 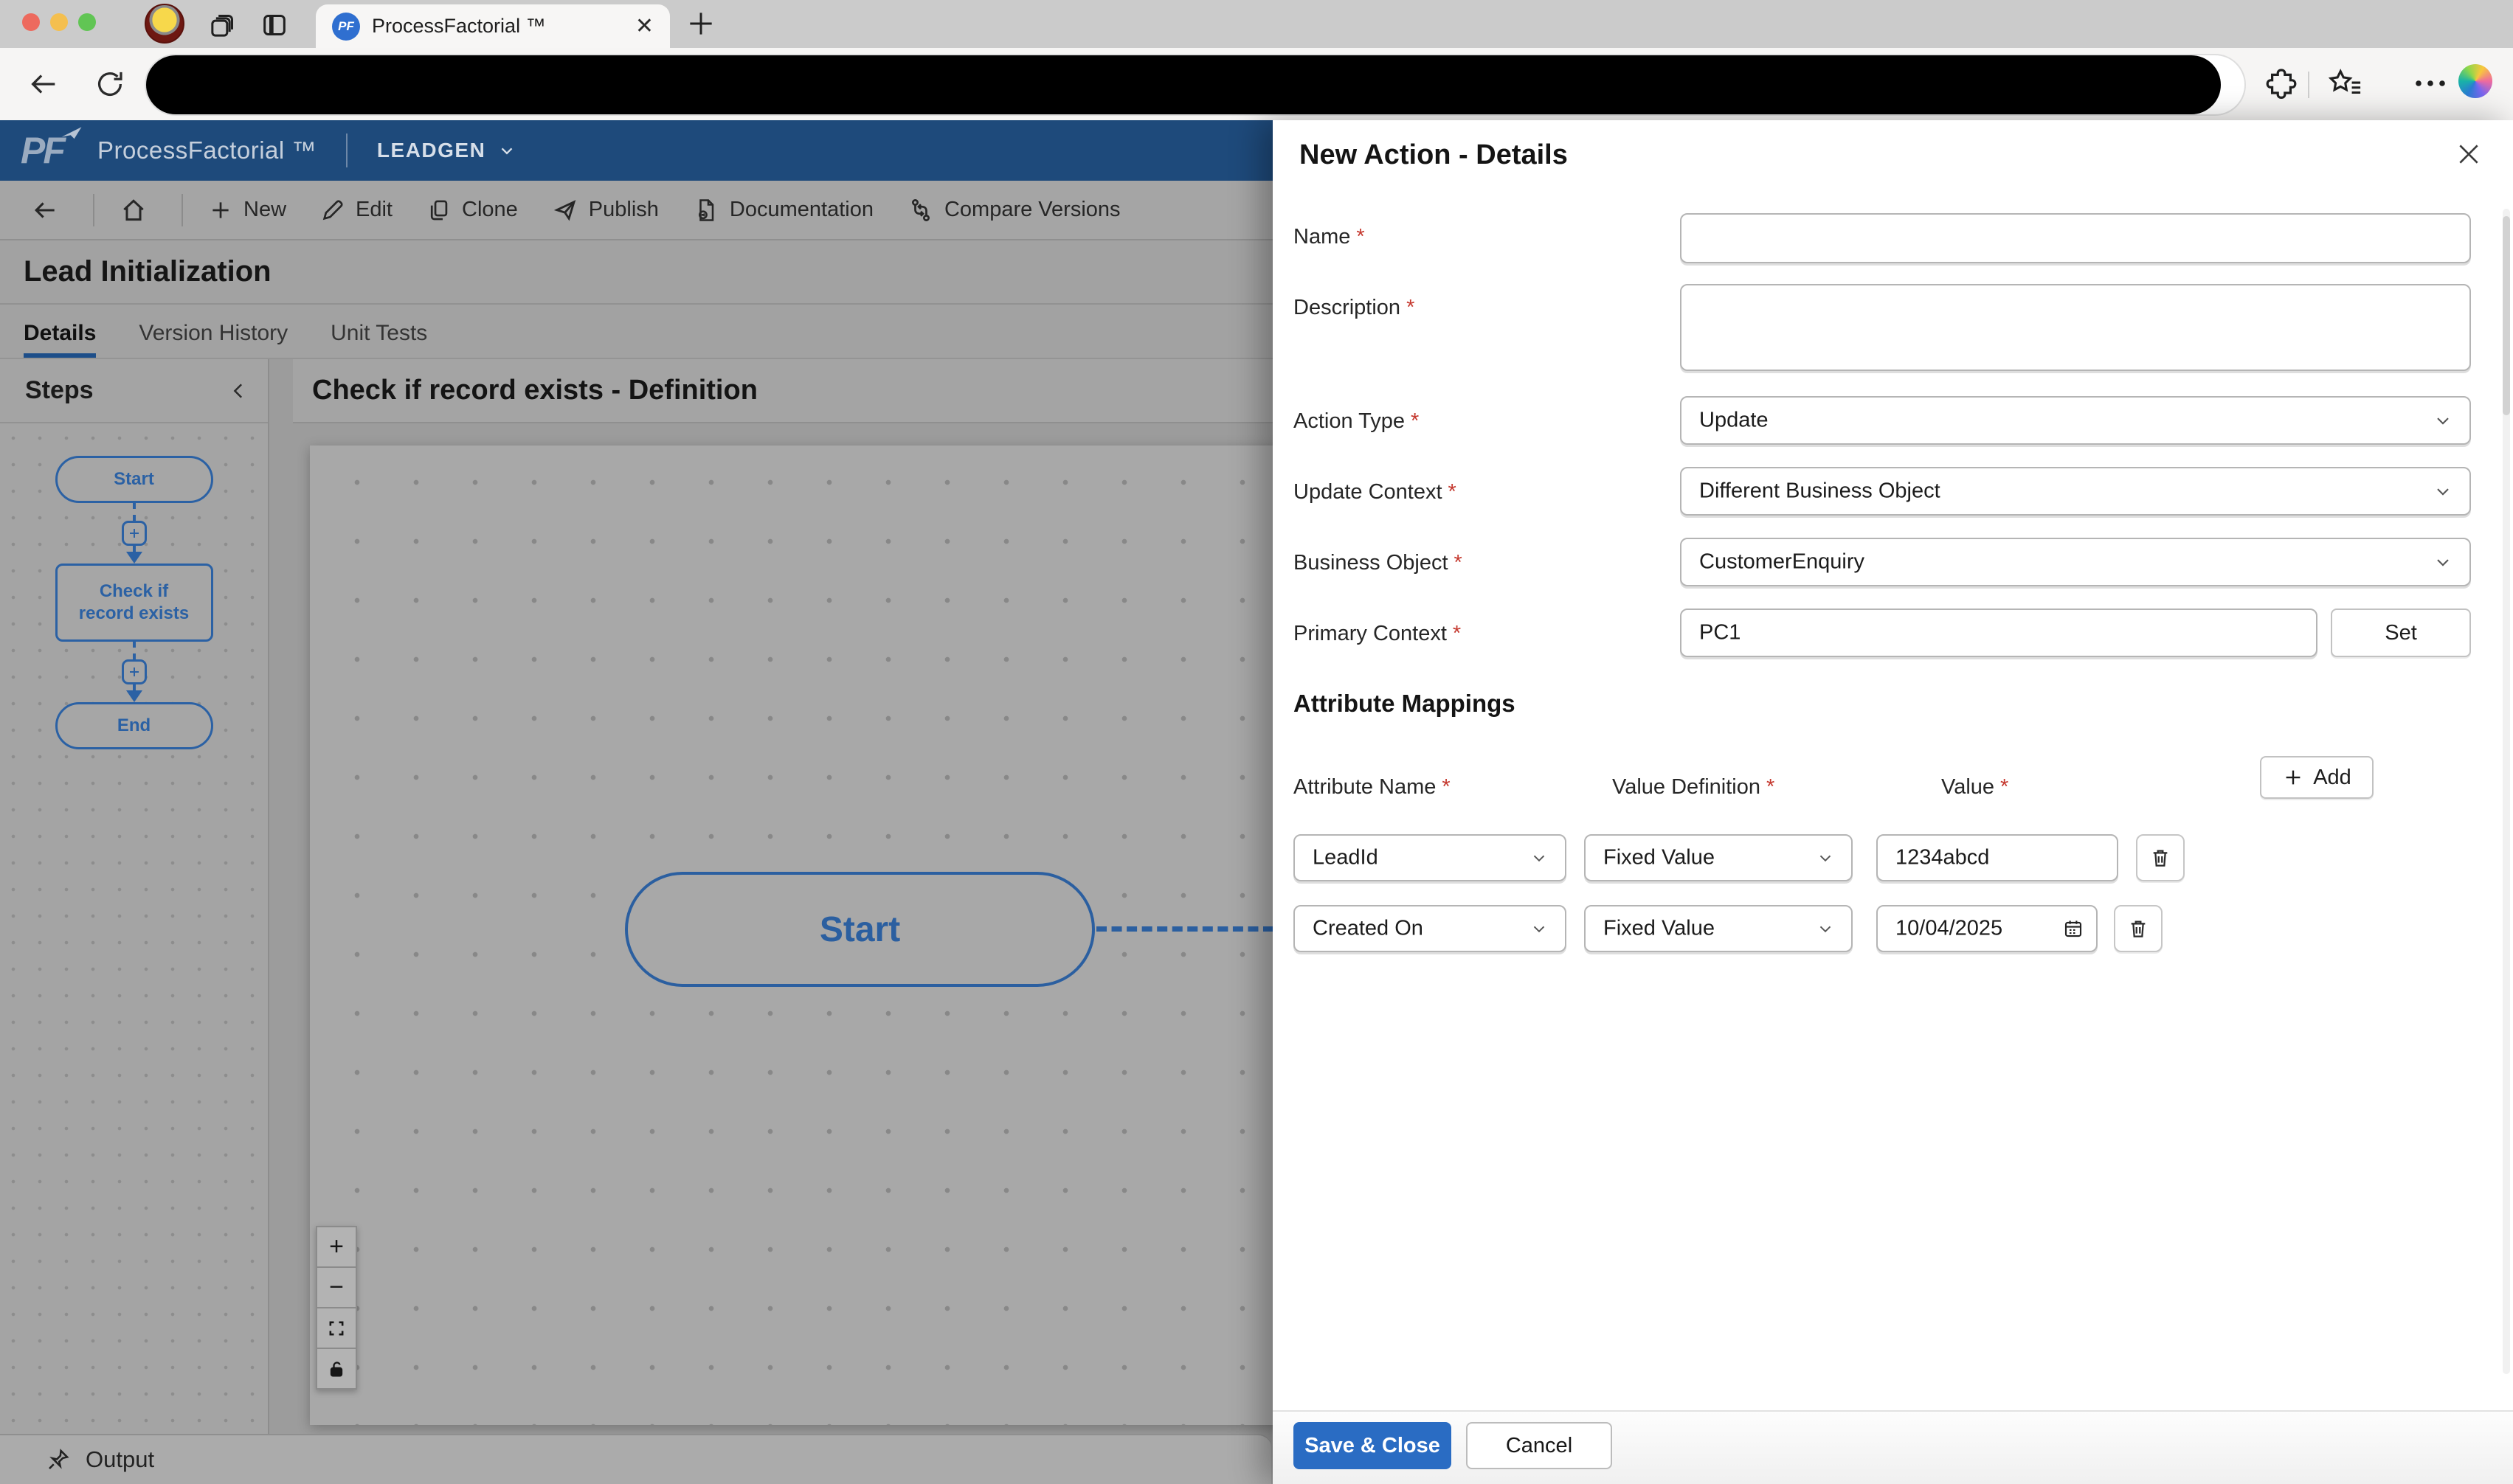 I want to click on tab-overview-icon, so click(x=223, y=25).